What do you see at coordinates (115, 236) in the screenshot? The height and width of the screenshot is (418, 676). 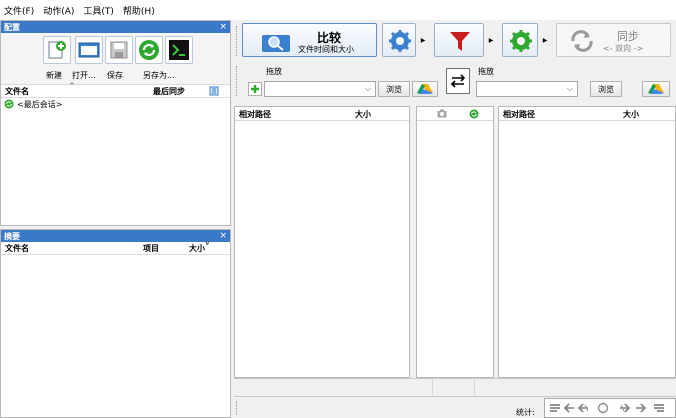 I see `summary-panel-title: 摘要 ×` at bounding box center [115, 236].